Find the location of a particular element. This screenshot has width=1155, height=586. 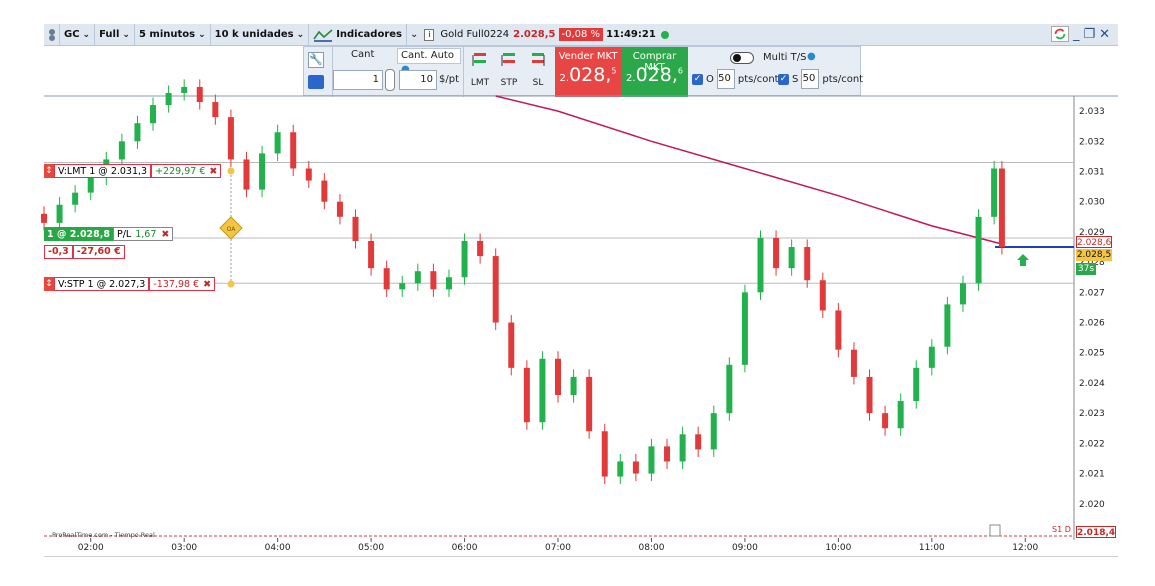

buy-price: 2.028,6 is located at coordinates (654, 75).